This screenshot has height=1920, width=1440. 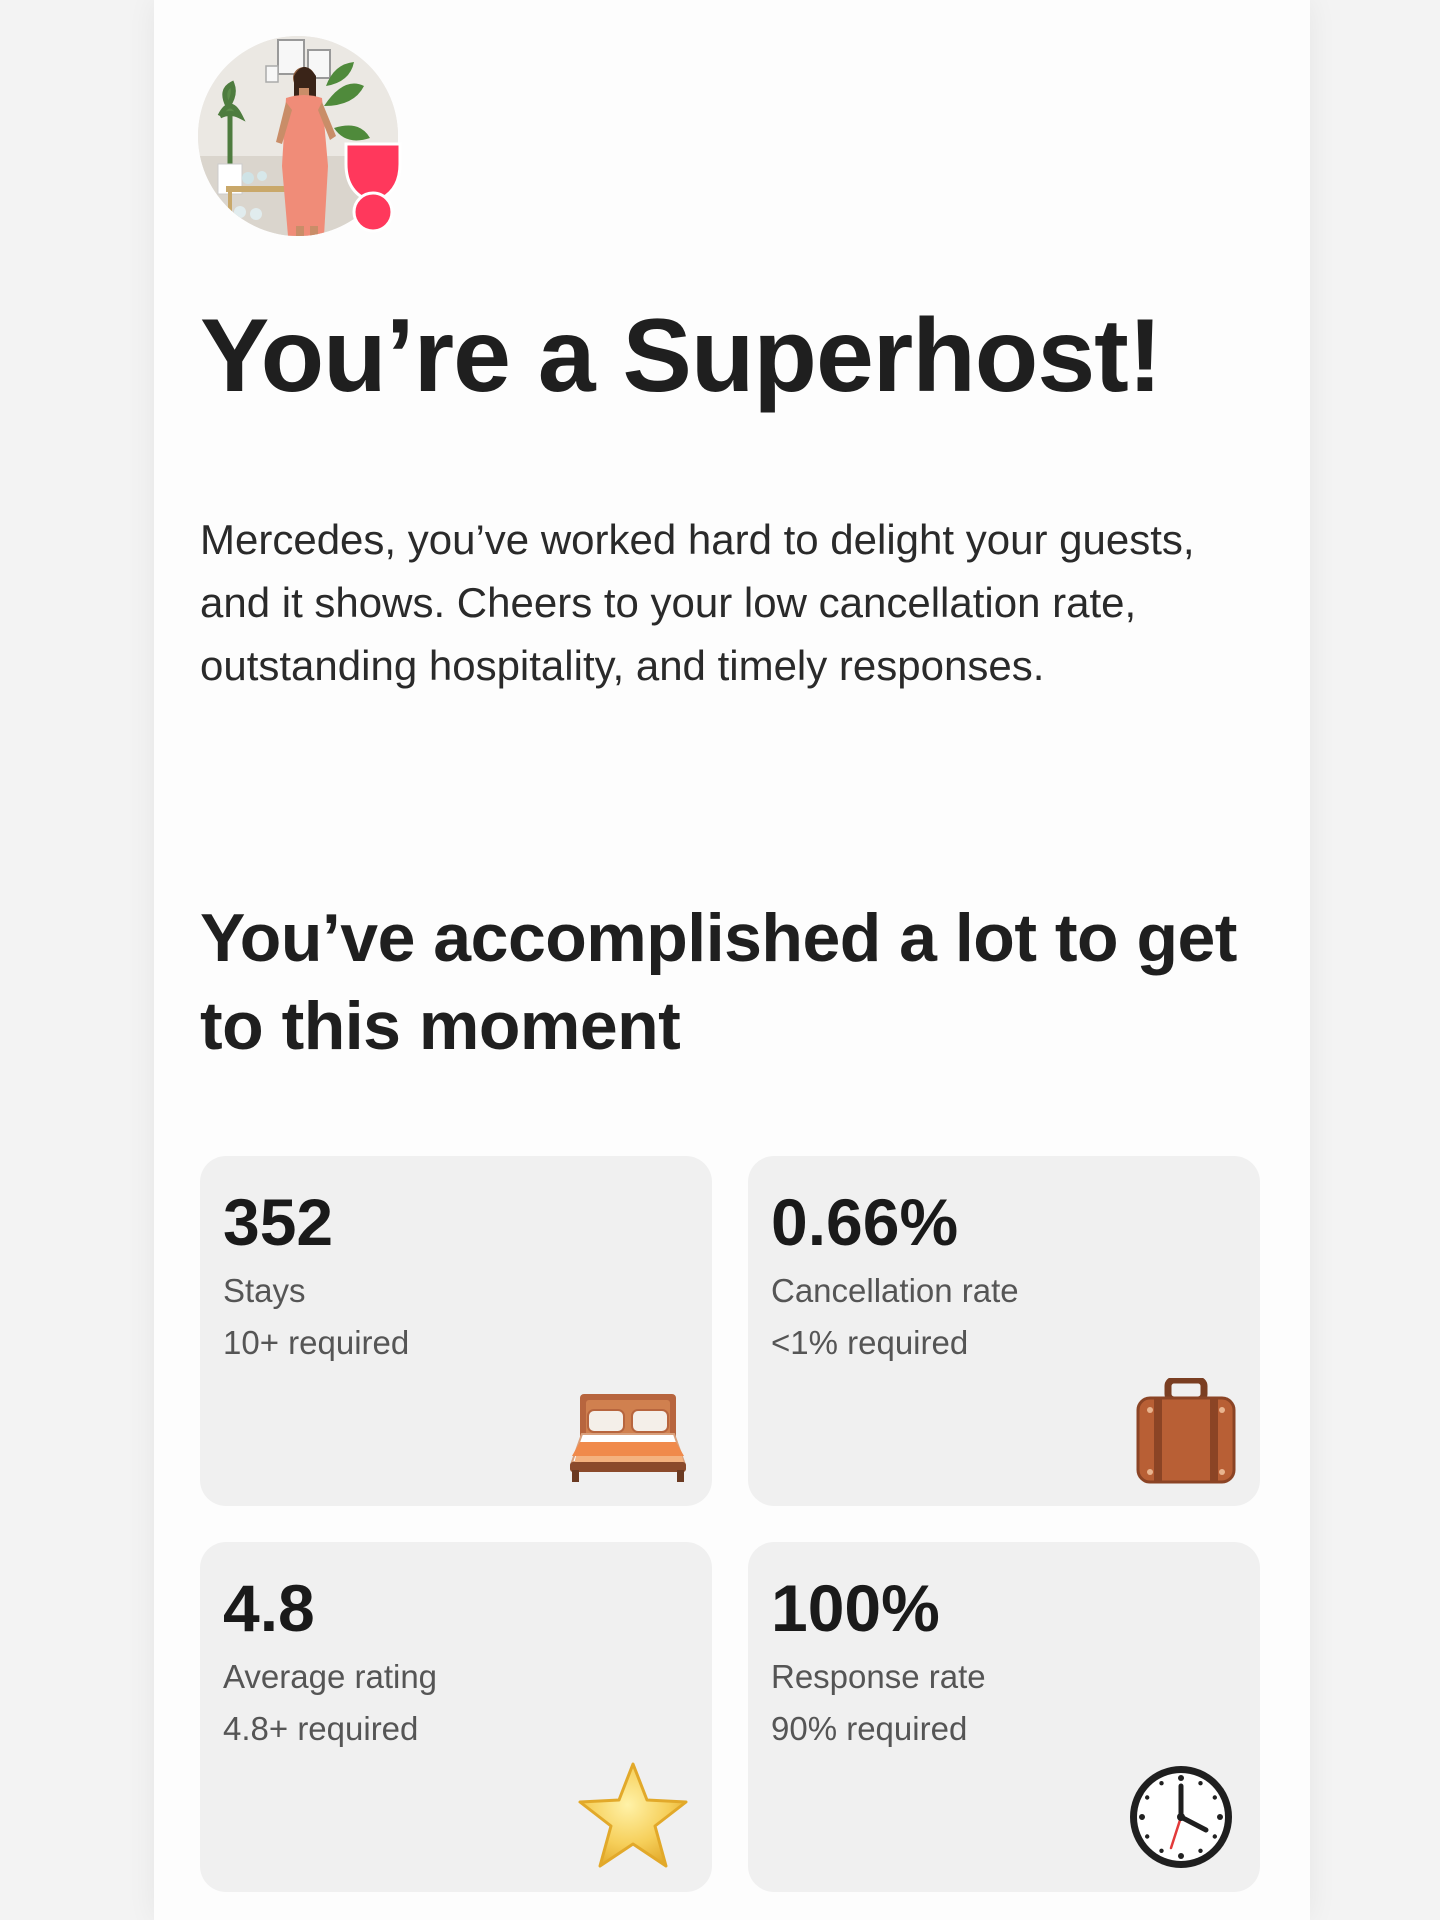 I want to click on bed-icon, so click(x=628, y=1438).